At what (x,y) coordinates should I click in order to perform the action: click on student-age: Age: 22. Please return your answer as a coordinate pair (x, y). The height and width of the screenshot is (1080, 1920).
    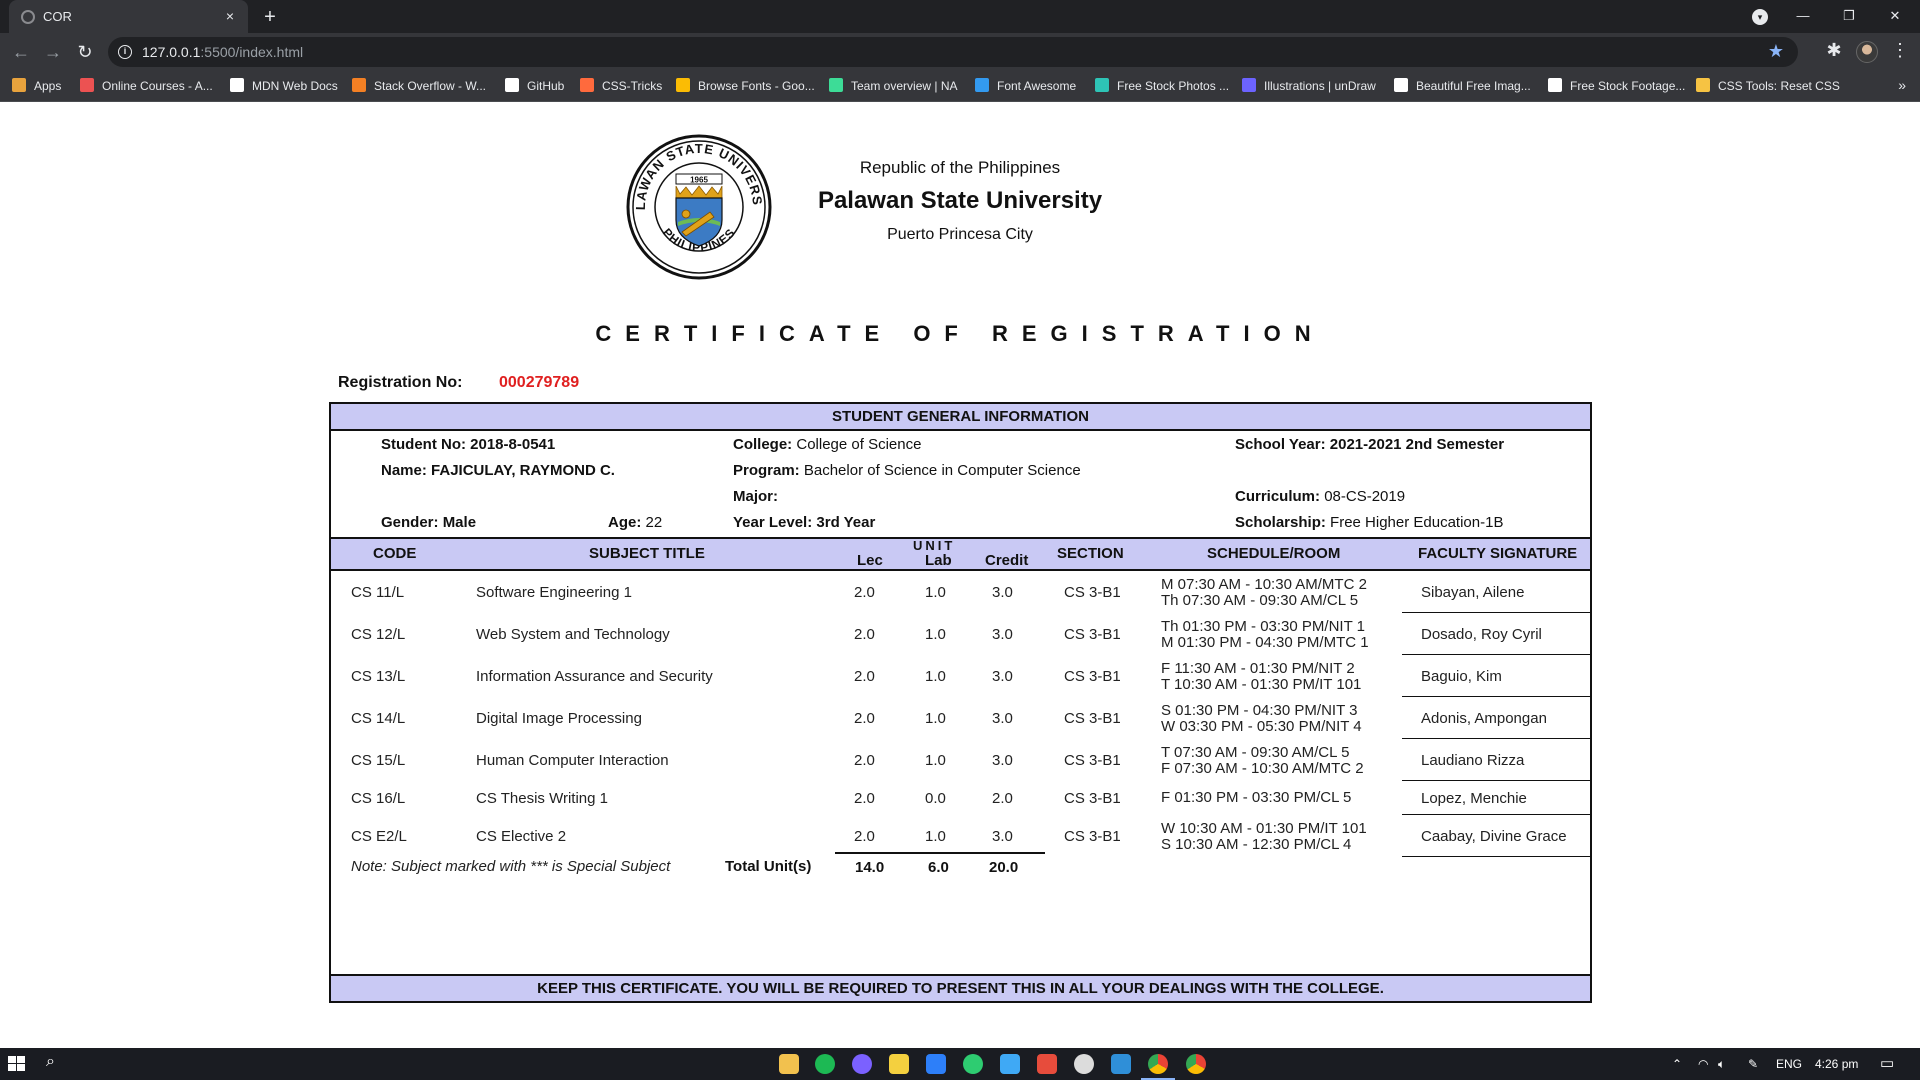
    Looking at the image, I should click on (635, 522).